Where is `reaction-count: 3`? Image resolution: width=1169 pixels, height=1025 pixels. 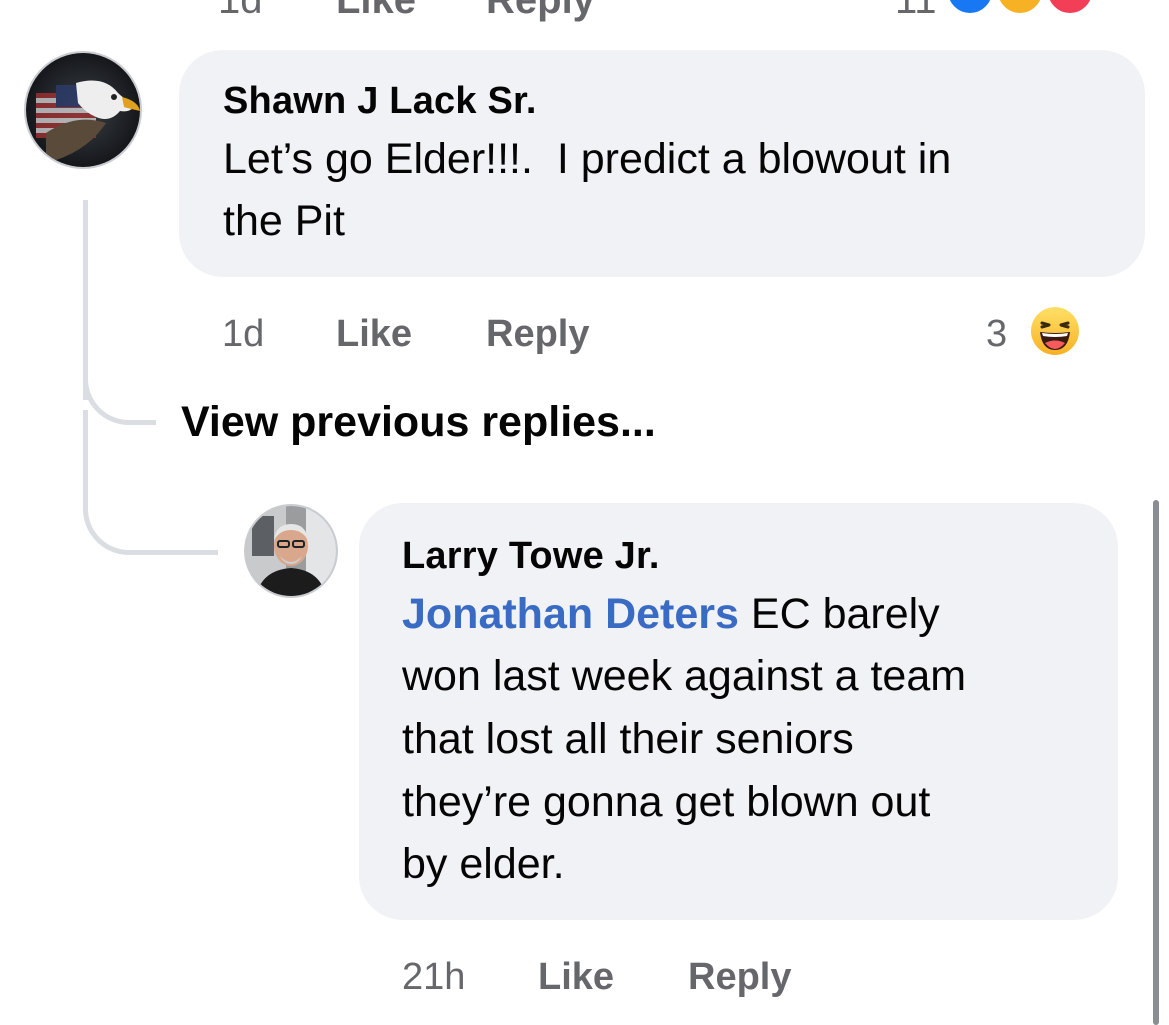 reaction-count: 3 is located at coordinates (996, 334).